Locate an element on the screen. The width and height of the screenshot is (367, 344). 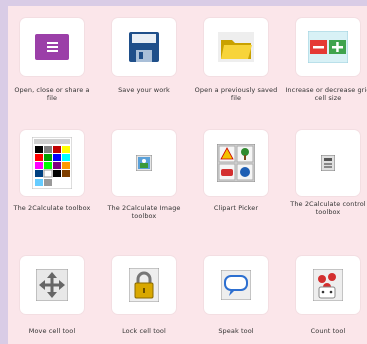
tool-tile-count is located at coordinates (328, 285).